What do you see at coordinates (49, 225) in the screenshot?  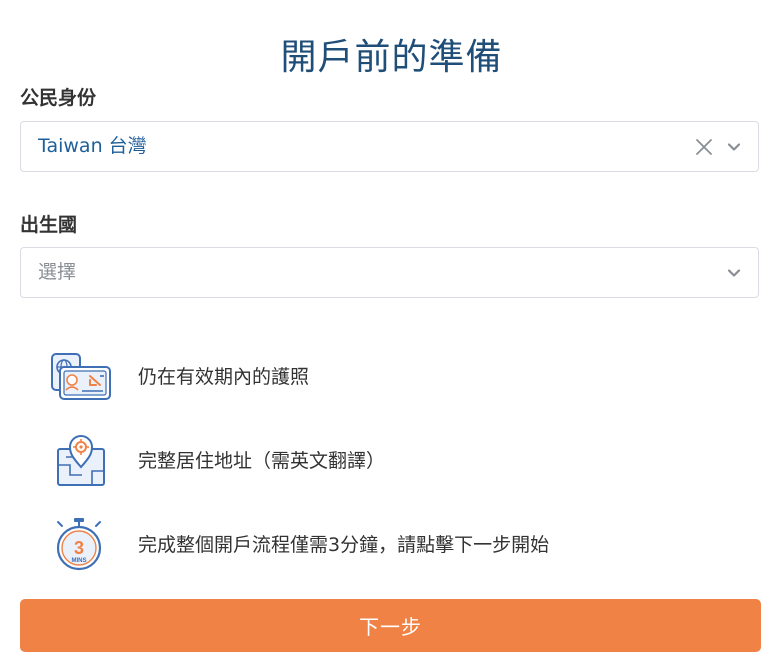 I see `birth-country-label: 出生國` at bounding box center [49, 225].